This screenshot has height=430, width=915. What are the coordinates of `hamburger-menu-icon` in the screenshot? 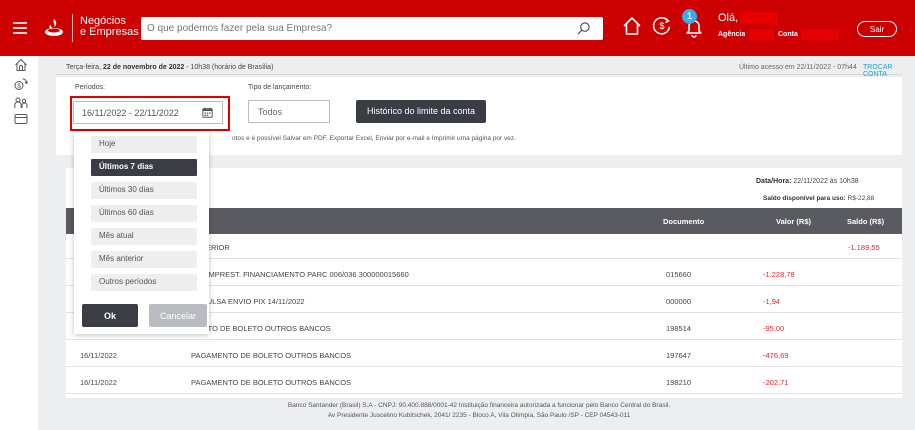 It's located at (20, 28).